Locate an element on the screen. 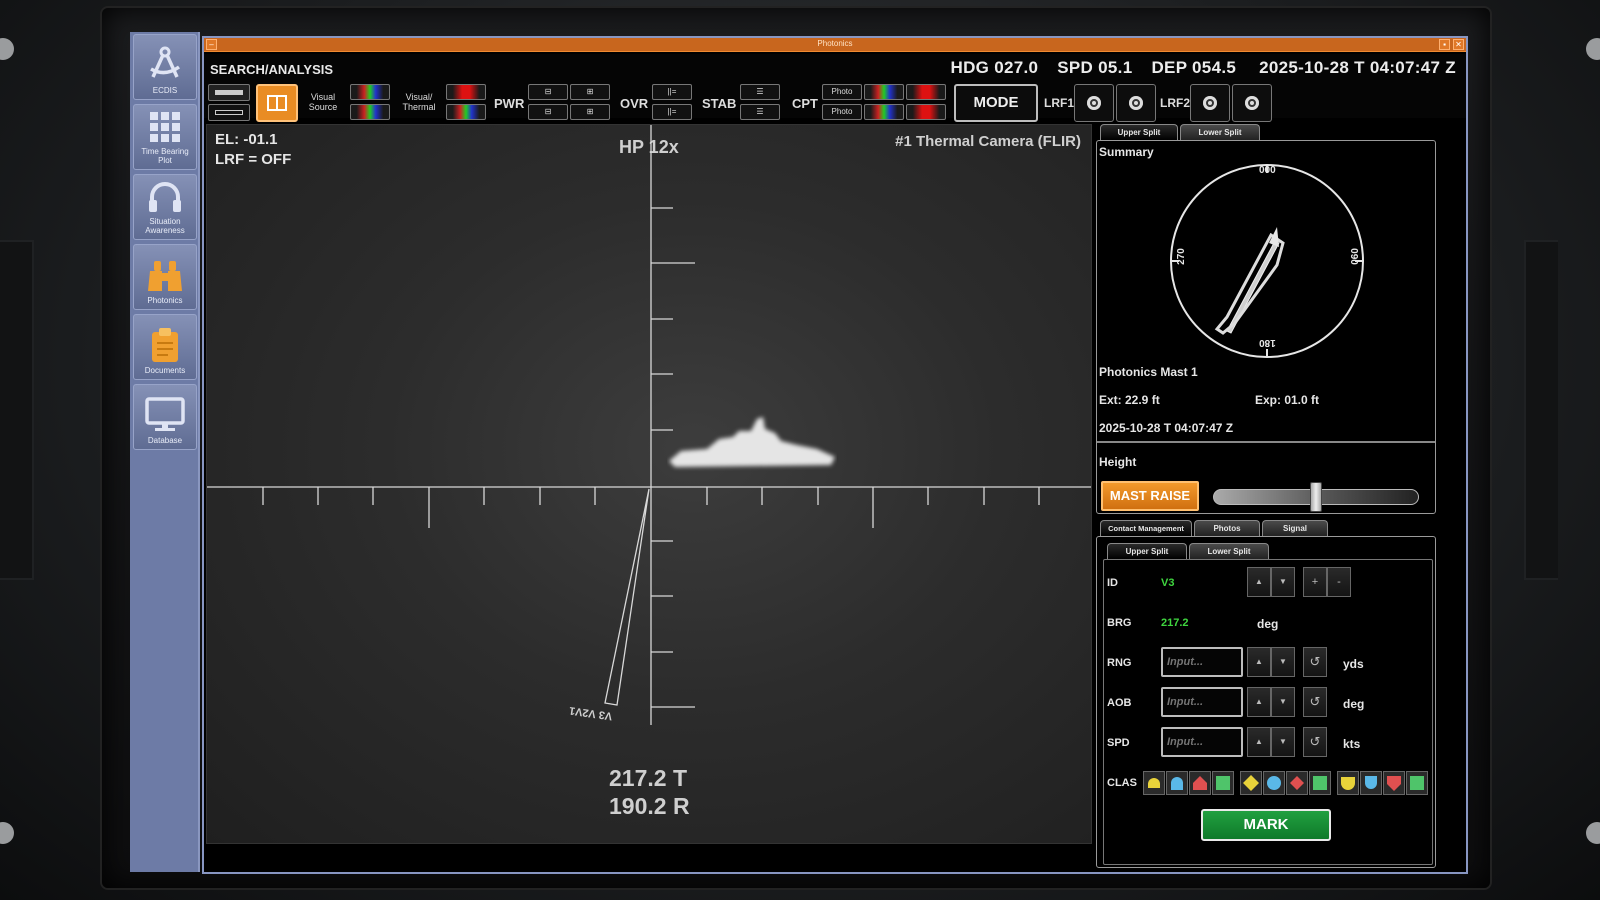 Image resolution: width=1600 pixels, height=900 pixels. stab-top-button: ☰ is located at coordinates (760, 92).